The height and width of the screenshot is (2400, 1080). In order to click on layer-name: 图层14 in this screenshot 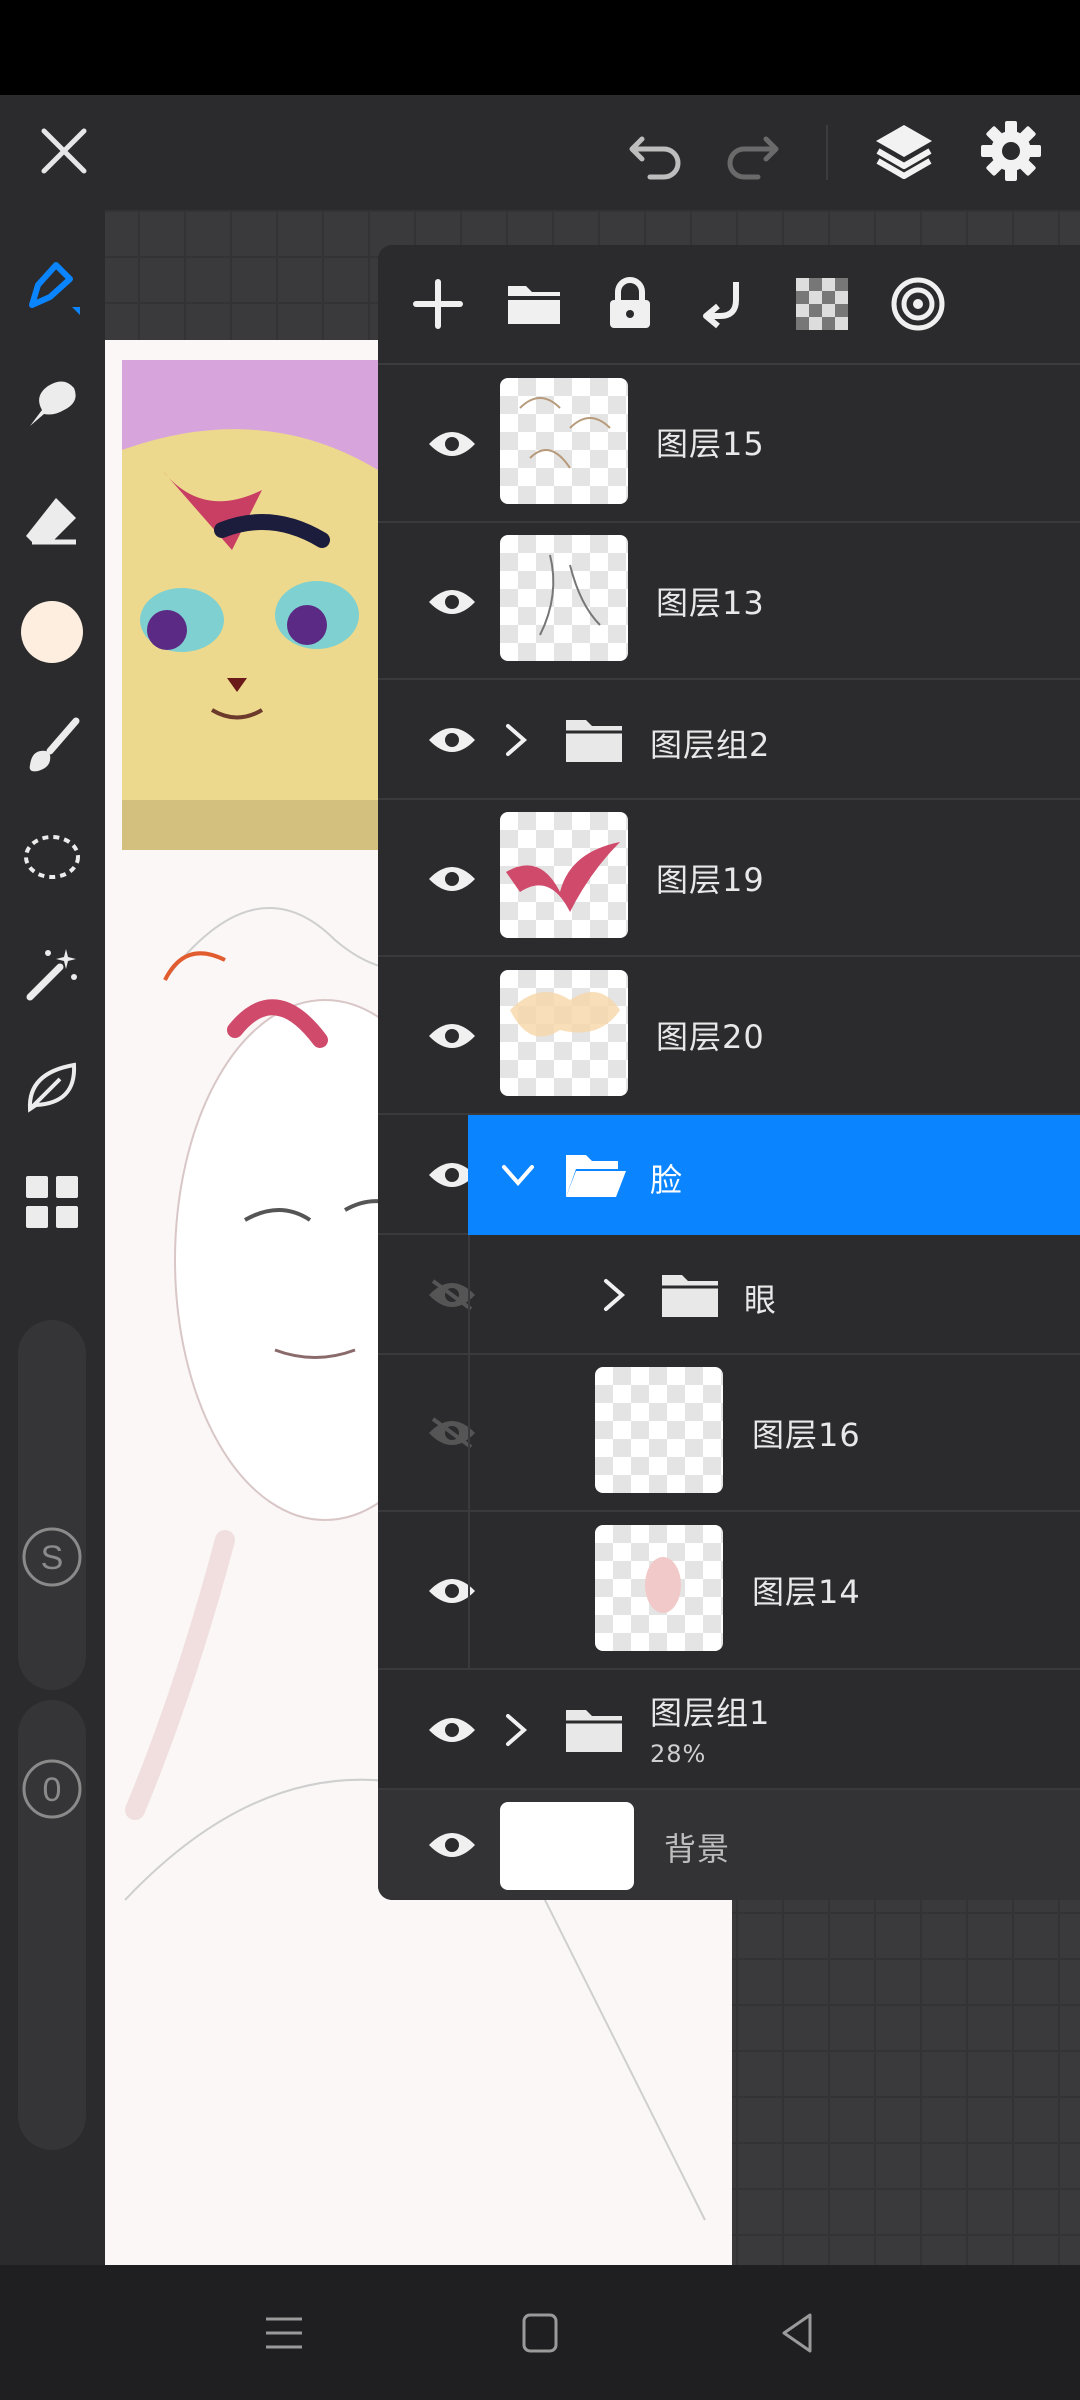, I will do `click(806, 1592)`.